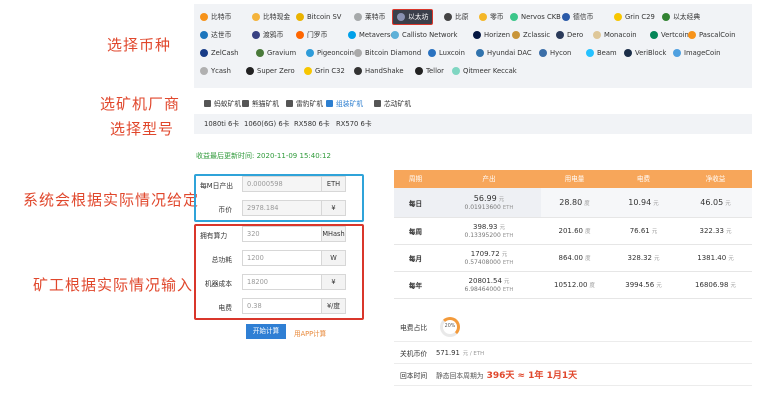  Describe the element at coordinates (508, 263) in the screenshot. I see `output-eth-unit: ETH` at that location.